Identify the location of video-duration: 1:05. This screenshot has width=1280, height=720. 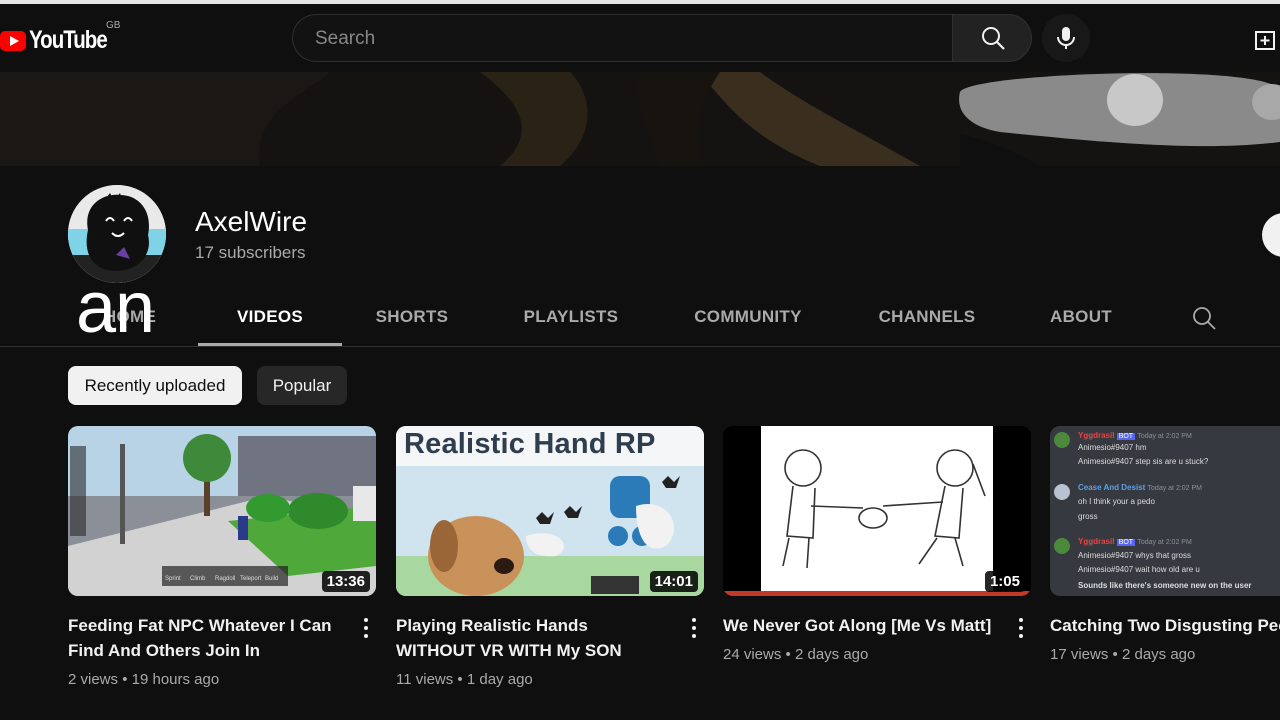
(1004, 581).